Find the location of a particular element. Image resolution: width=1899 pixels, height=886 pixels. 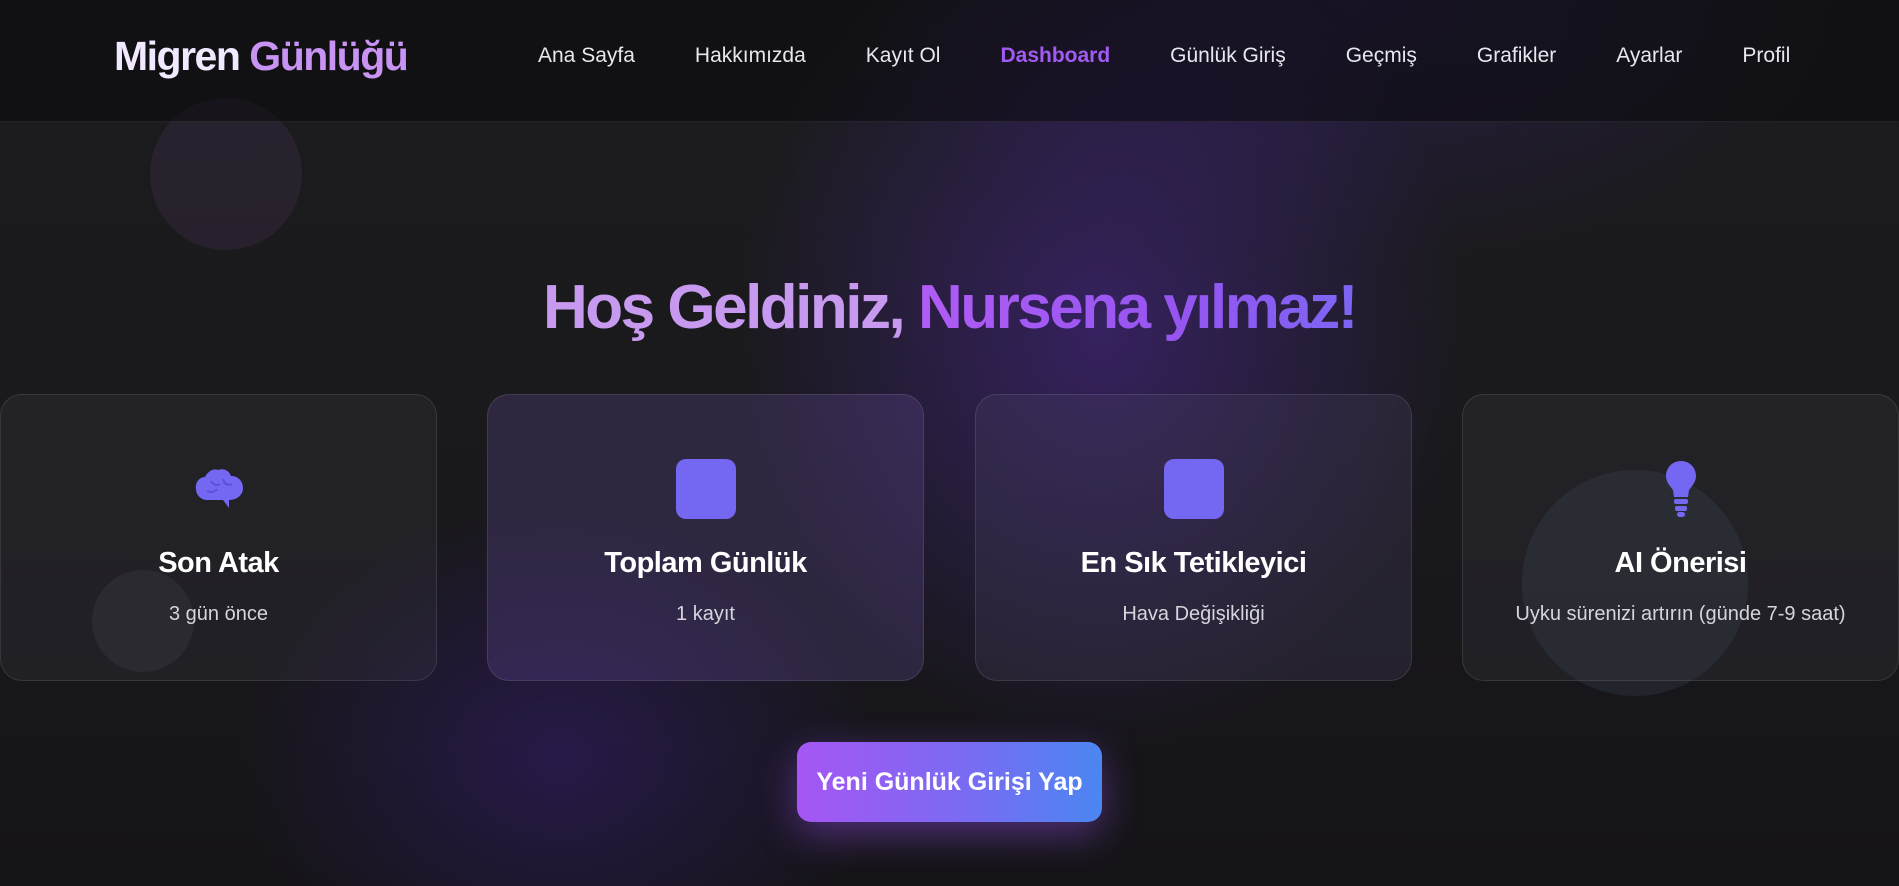

brand-name-part1: Migren is located at coordinates (182, 56).